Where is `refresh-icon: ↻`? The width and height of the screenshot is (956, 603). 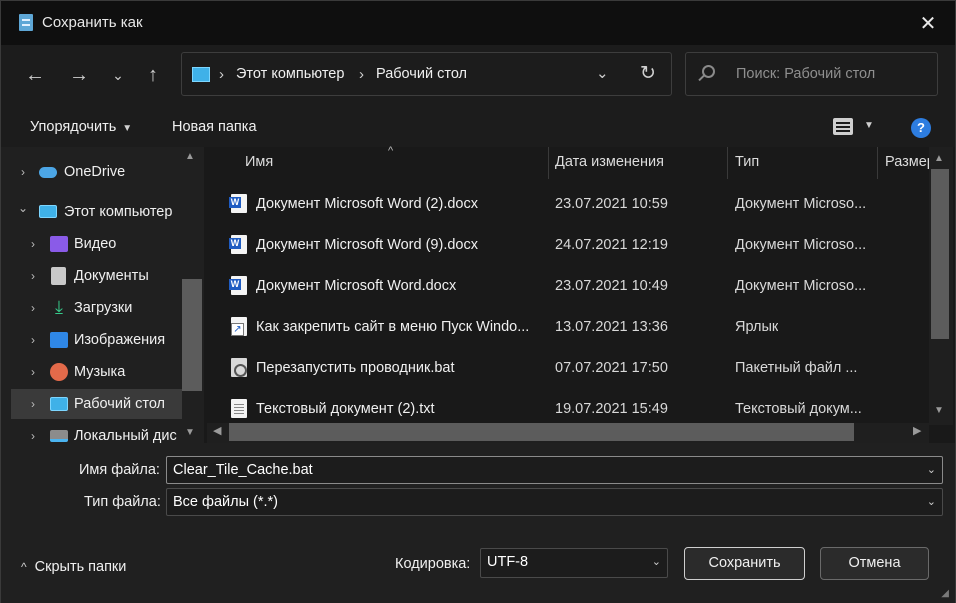
refresh-icon: ↻ is located at coordinates (648, 73).